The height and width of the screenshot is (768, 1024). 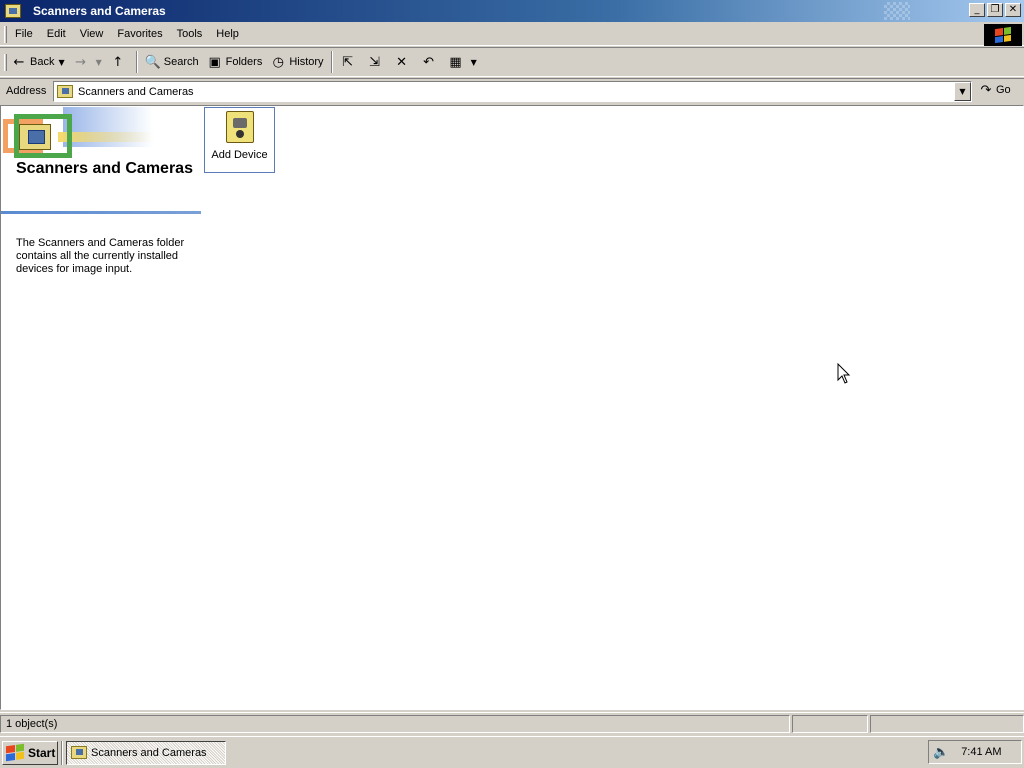 I want to click on forward-arrow-icon: →, so click(x=81, y=62).